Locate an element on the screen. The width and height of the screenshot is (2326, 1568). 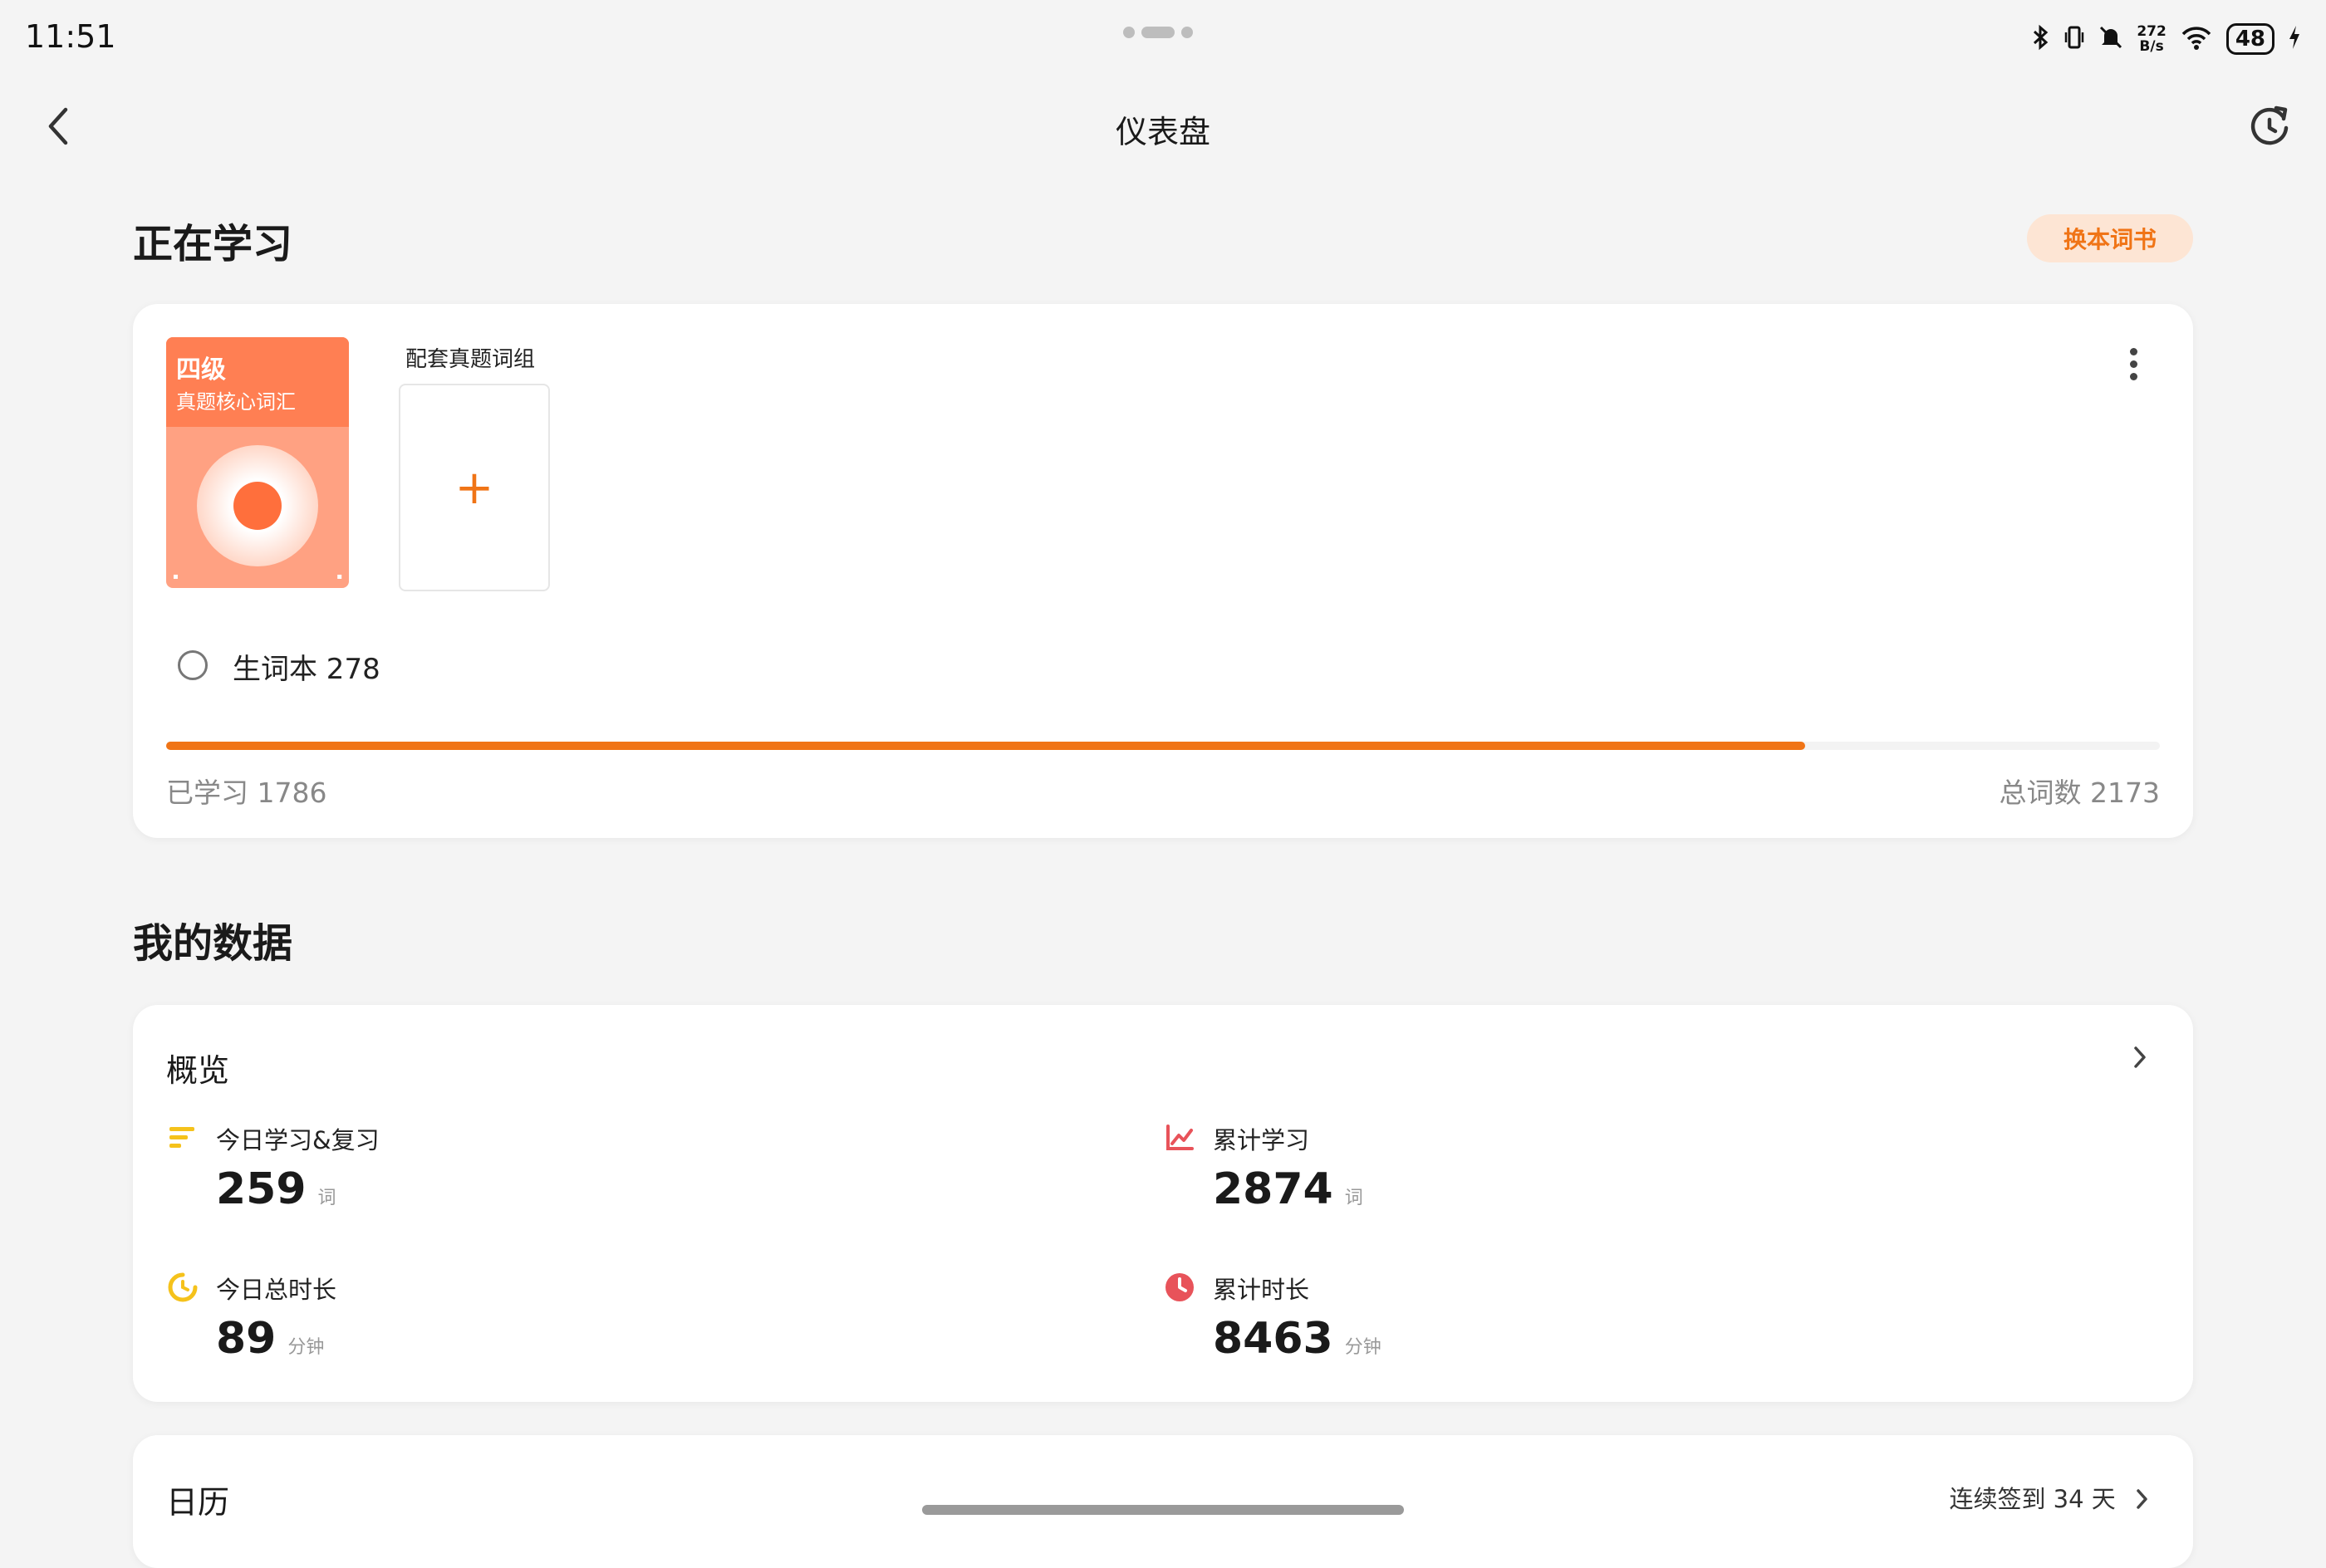
vibrate-icon is located at coordinates (2074, 39).